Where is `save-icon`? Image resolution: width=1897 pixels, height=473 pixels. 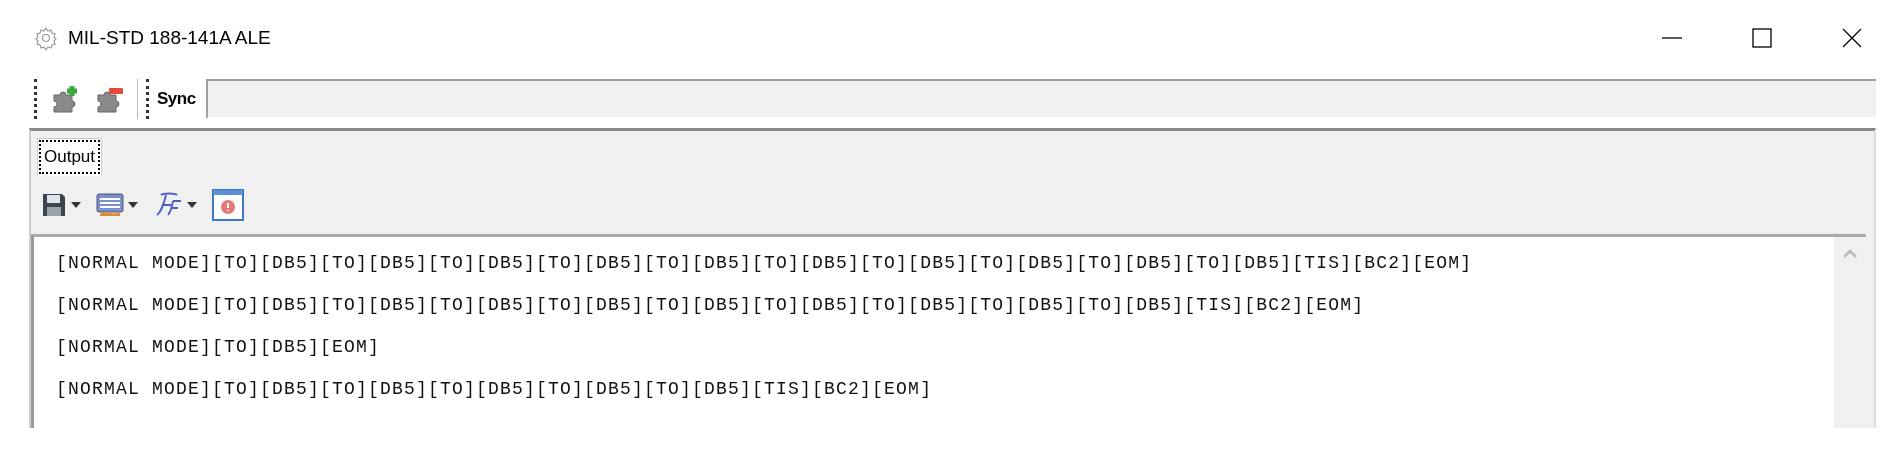
save-icon is located at coordinates (54, 205).